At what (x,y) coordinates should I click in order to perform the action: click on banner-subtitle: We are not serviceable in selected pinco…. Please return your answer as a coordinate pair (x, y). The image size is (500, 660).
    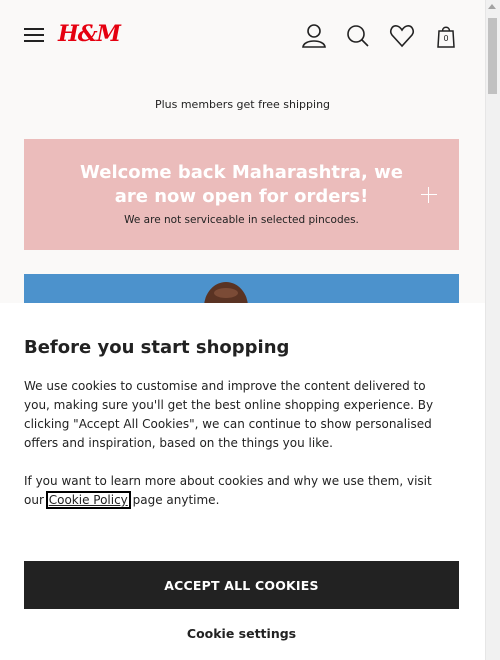
    Looking at the image, I should click on (241, 220).